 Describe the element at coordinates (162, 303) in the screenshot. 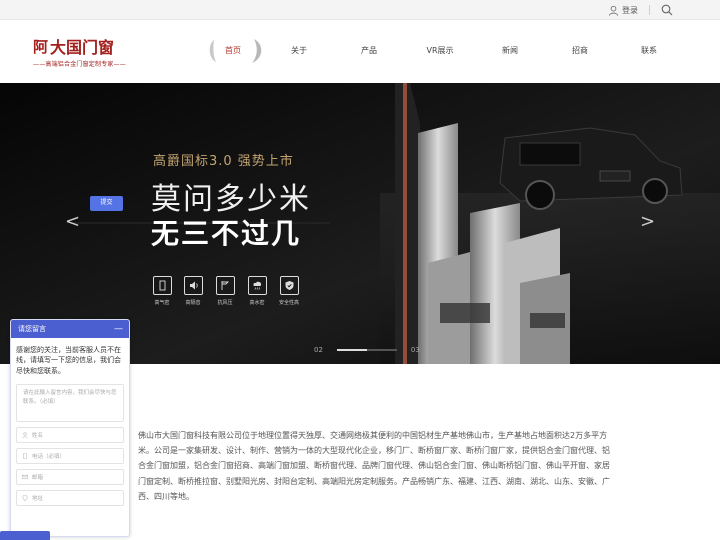

I see `feature-label: 高气密` at that location.